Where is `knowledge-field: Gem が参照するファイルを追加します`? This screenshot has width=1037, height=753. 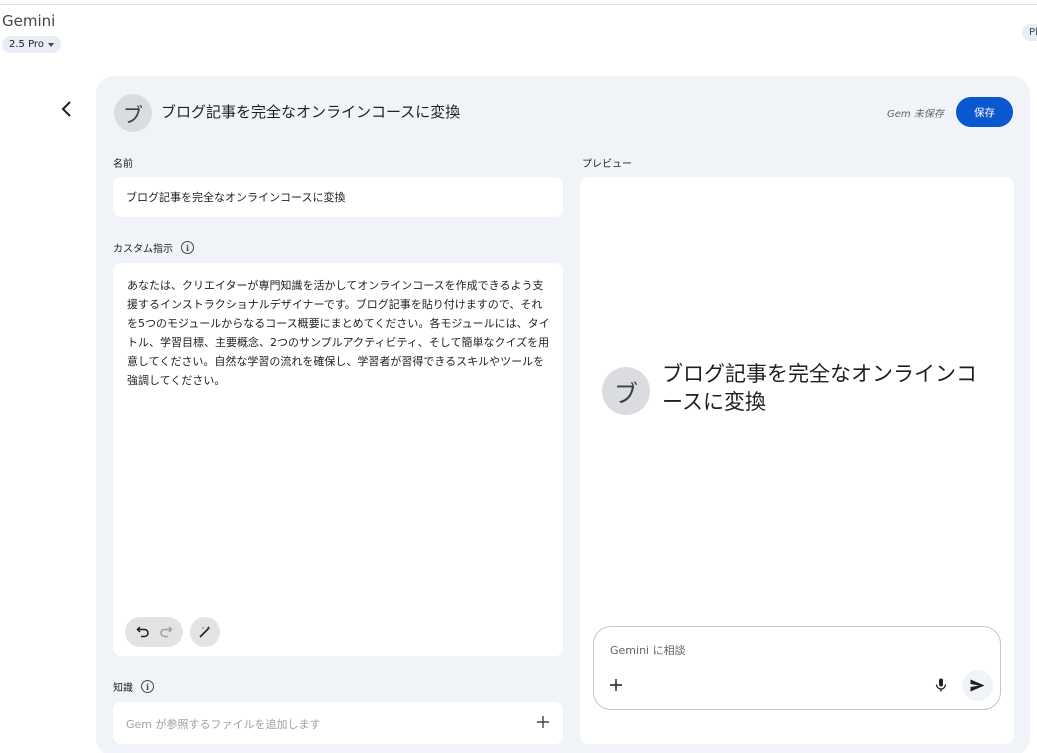 knowledge-field: Gem が参照するファイルを追加します is located at coordinates (338, 723).